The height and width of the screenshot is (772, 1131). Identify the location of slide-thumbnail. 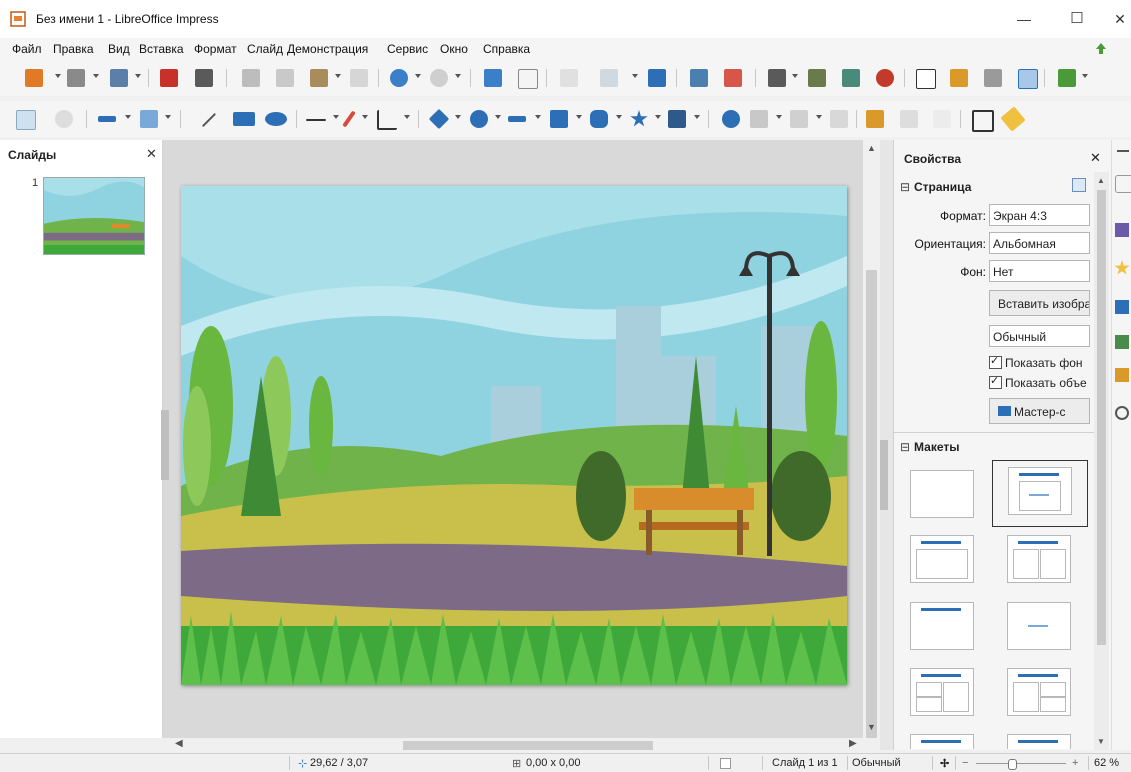
(94, 216).